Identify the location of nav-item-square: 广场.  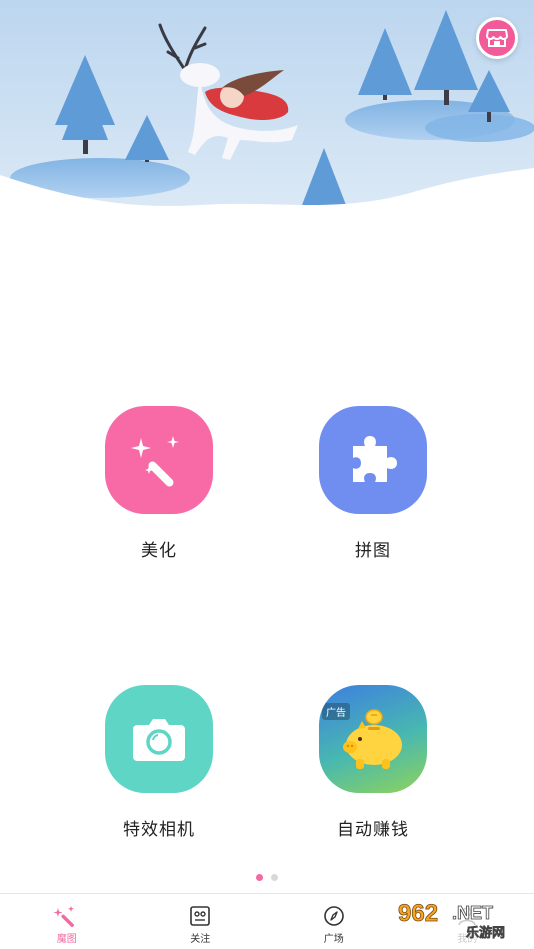
(334, 921).